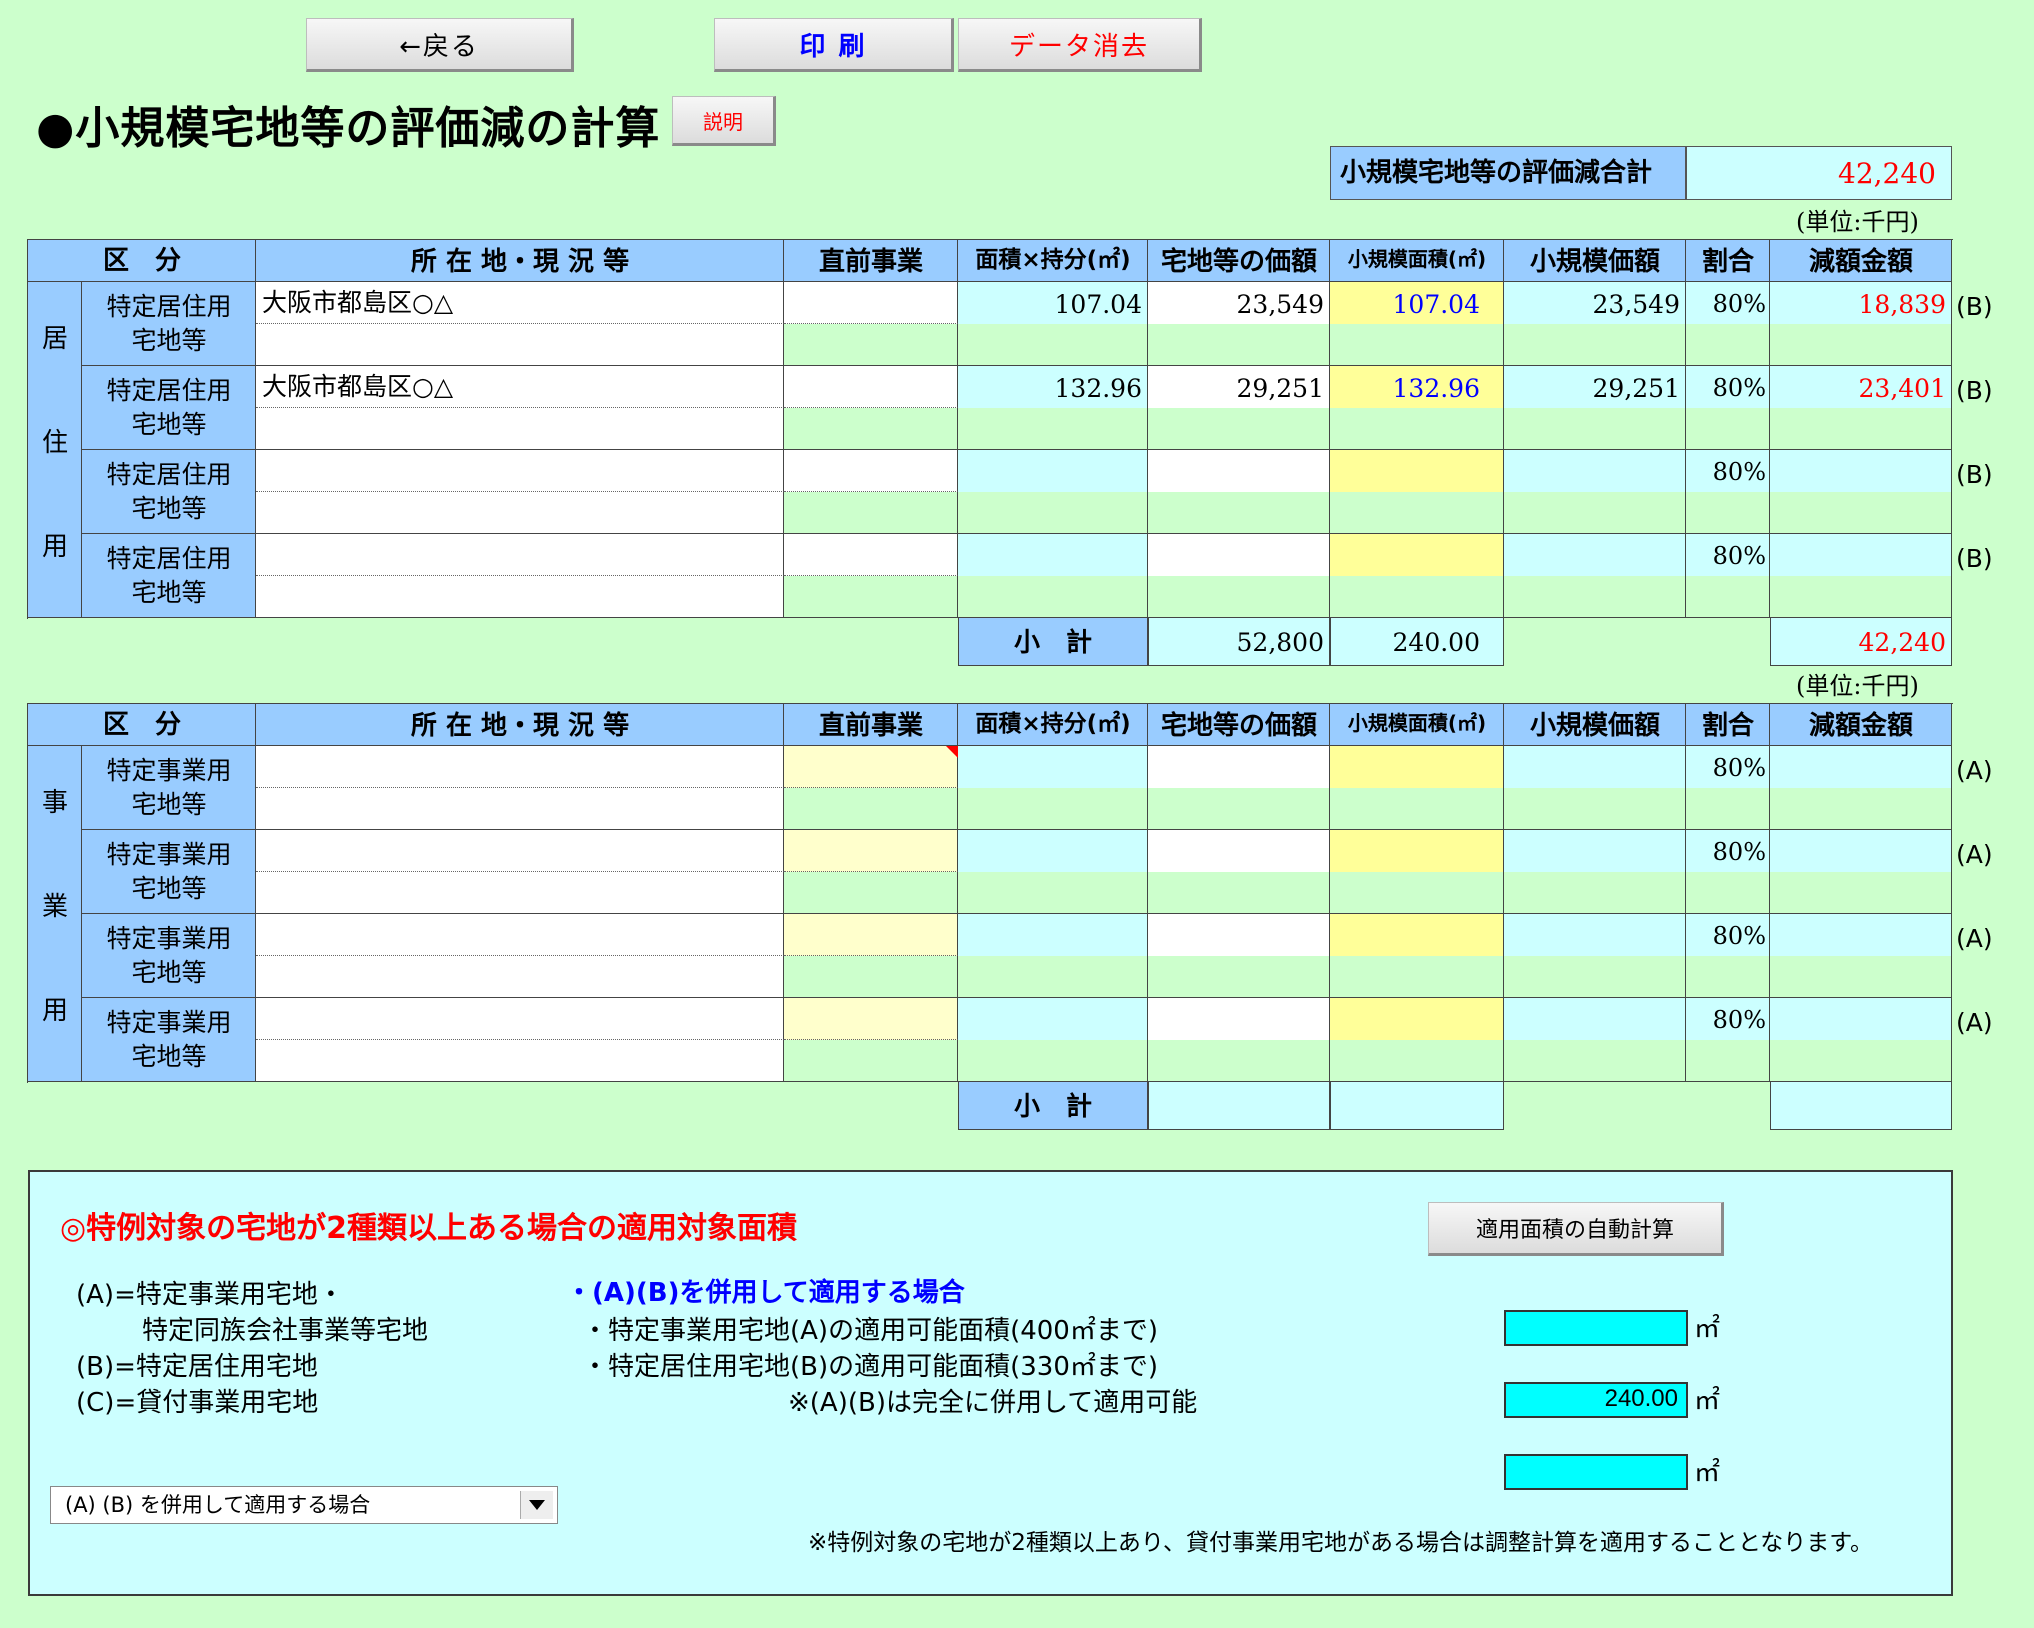 The height and width of the screenshot is (1628, 2034). Describe the element at coordinates (1239, 1106) in the screenshot. I see `business-subtotal-value-cell` at that location.